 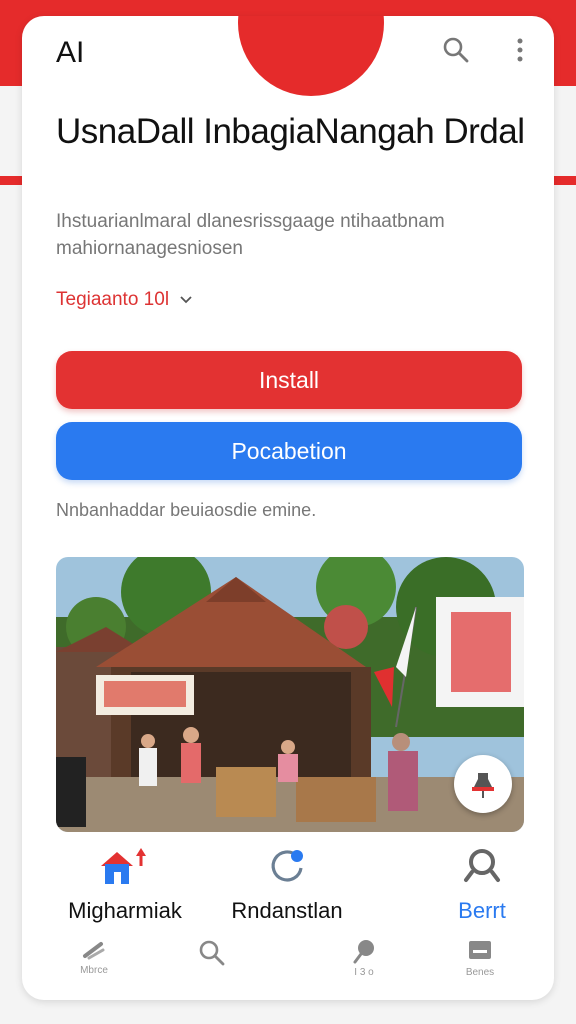 I want to click on rating-selector: Tegiaanto 10l, so click(x=124, y=300).